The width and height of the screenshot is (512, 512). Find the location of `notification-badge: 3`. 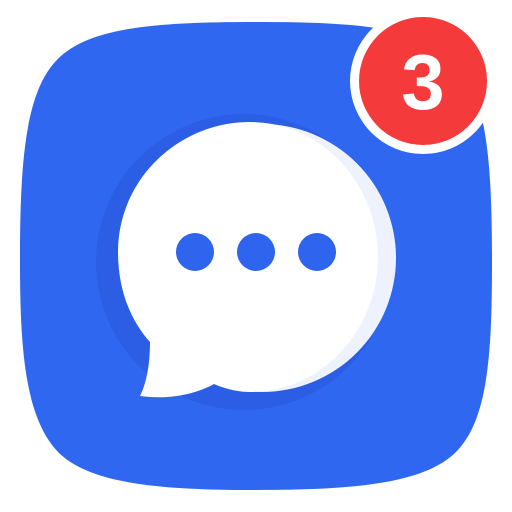

notification-badge: 3 is located at coordinates (423, 81).